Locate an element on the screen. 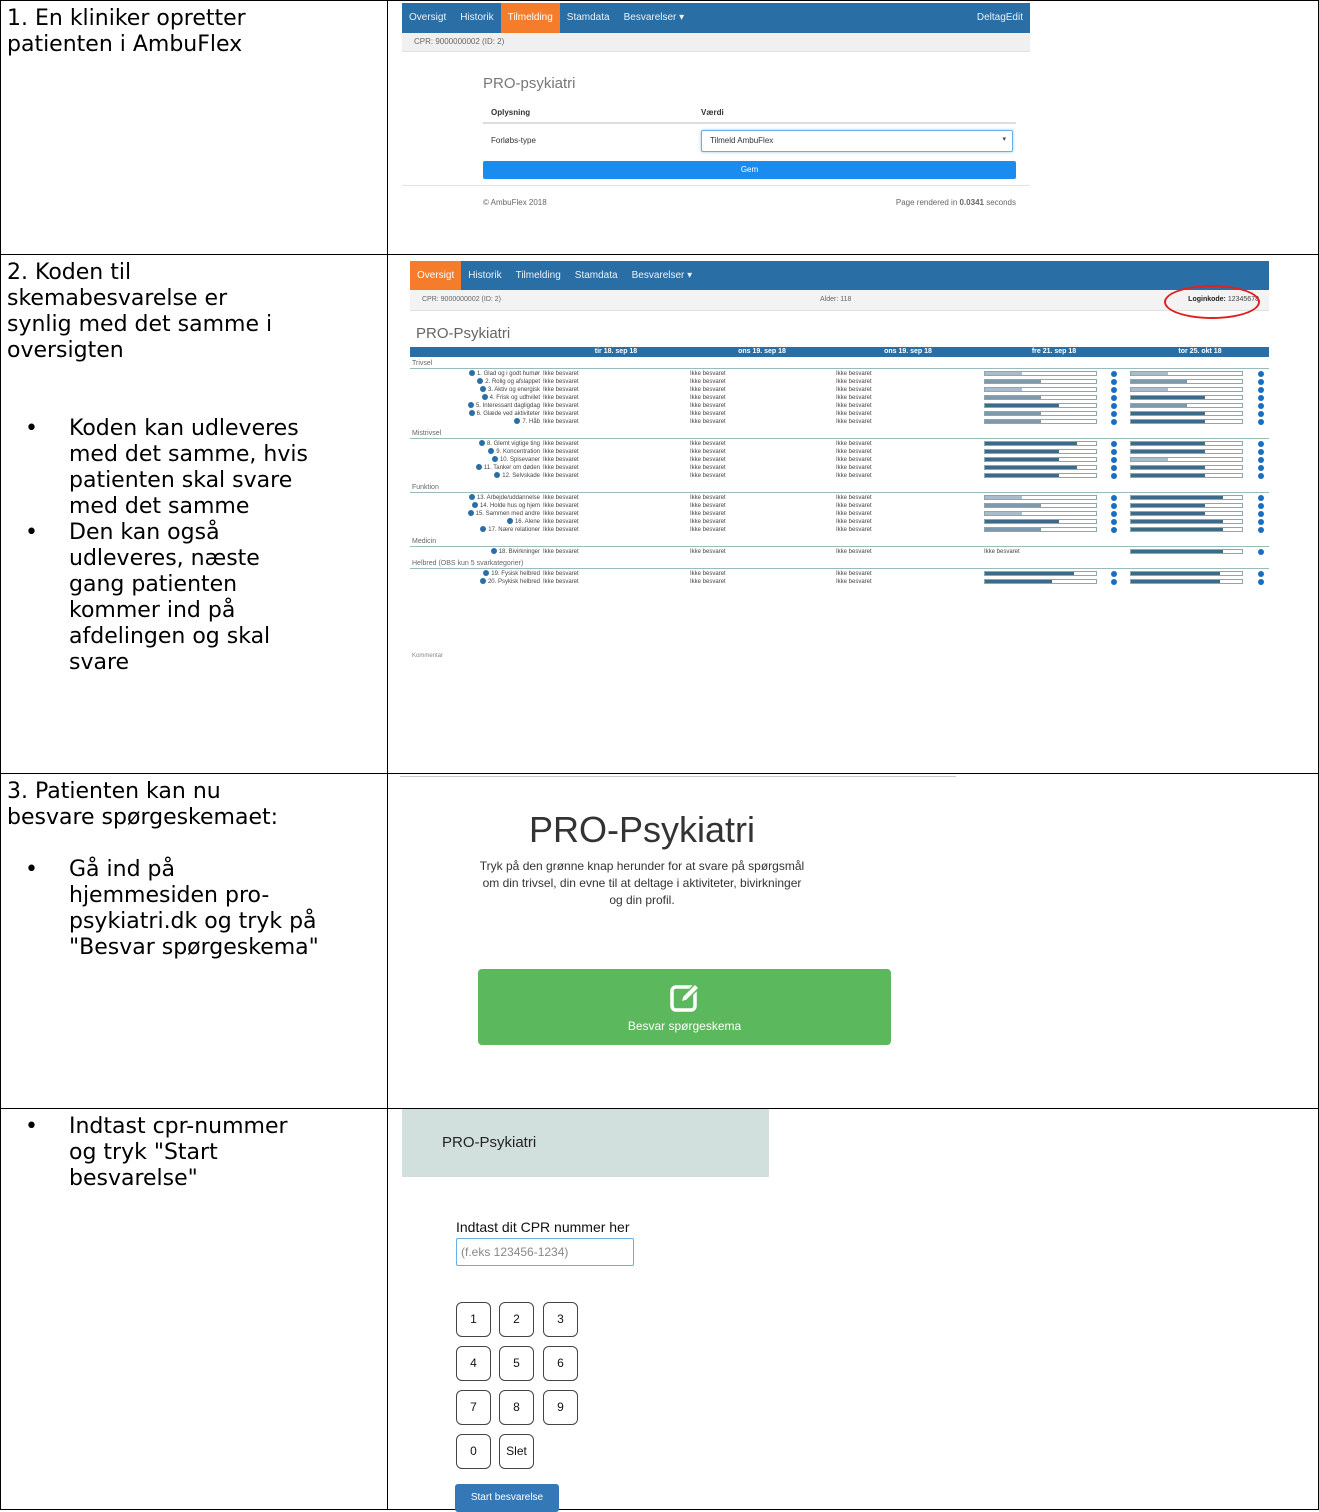 Image resolution: width=1319 pixels, height=1512 pixels. cpr-input is located at coordinates (545, 1252).